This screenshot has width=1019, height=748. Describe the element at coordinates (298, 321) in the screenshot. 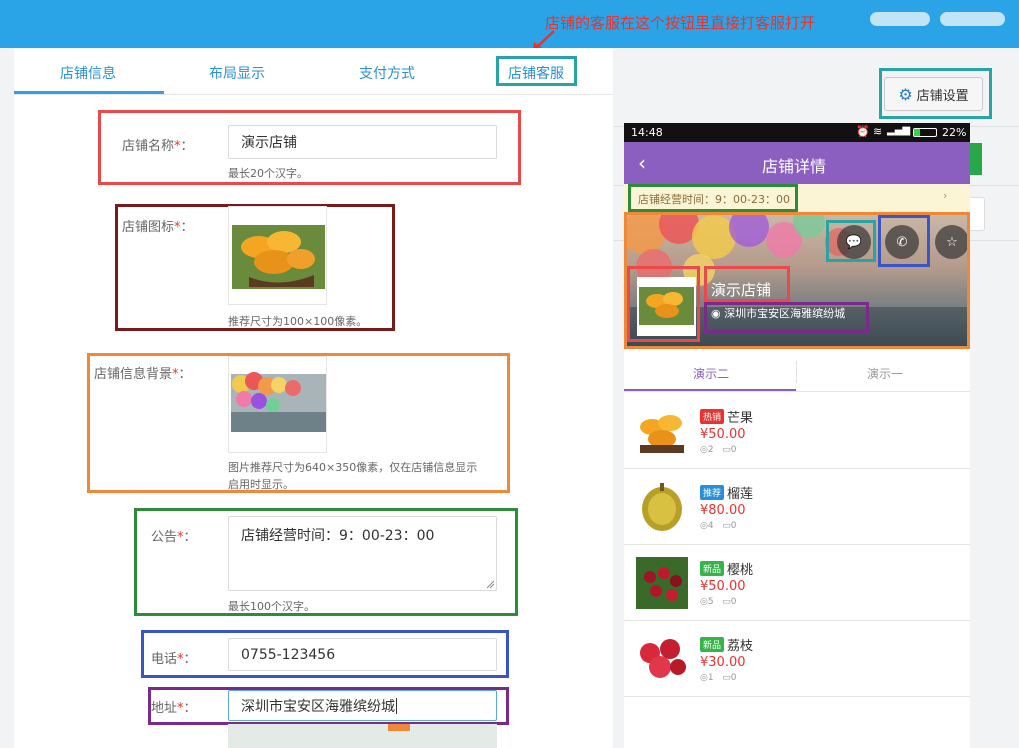

I see `icon-hint: 推荐尺寸为100×100像素。` at that location.